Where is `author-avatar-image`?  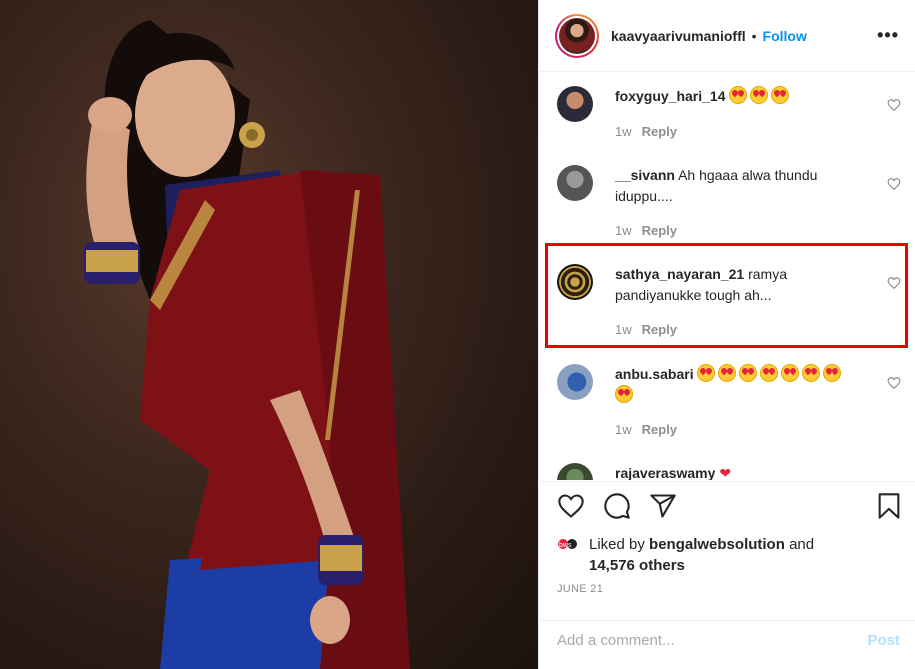 author-avatar-image is located at coordinates (577, 35).